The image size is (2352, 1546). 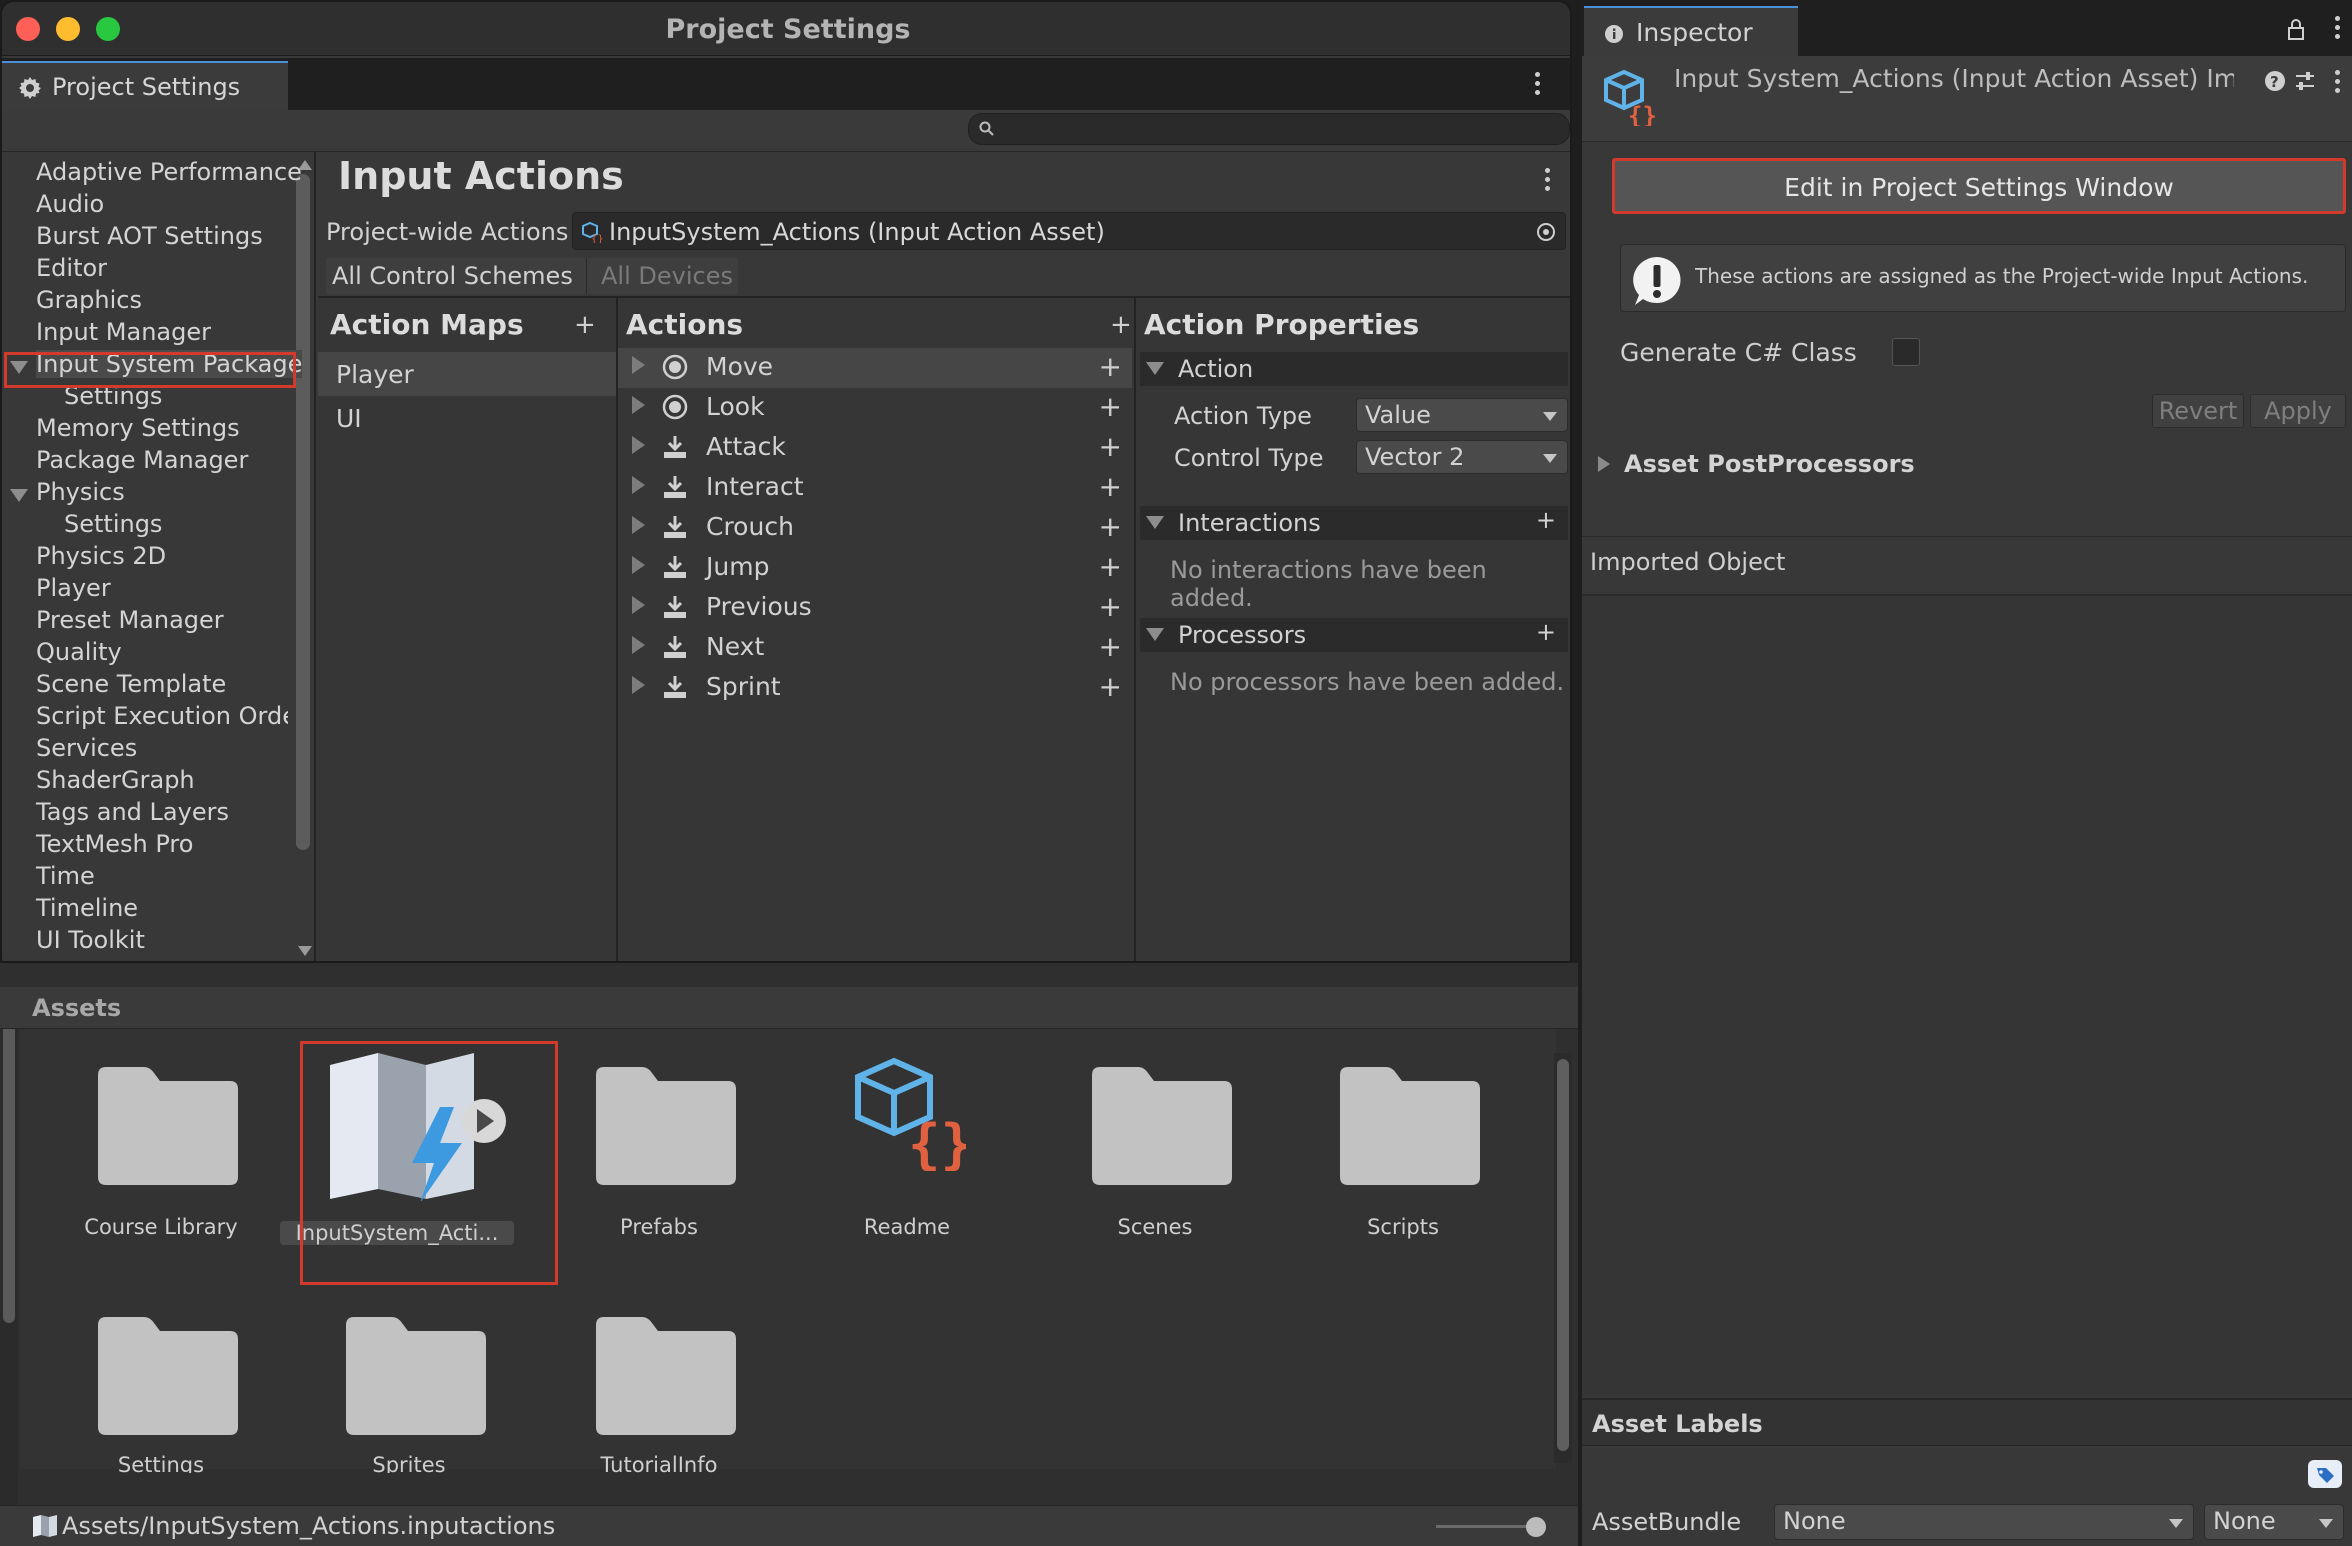 What do you see at coordinates (80, 492) in the screenshot?
I see `settings-nav-item: Physics` at bounding box center [80, 492].